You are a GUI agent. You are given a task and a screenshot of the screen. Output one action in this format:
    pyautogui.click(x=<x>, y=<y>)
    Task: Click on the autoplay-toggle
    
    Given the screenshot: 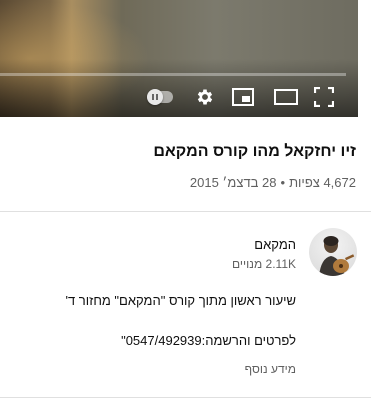 What is the action you would take?
    pyautogui.click(x=160, y=97)
    